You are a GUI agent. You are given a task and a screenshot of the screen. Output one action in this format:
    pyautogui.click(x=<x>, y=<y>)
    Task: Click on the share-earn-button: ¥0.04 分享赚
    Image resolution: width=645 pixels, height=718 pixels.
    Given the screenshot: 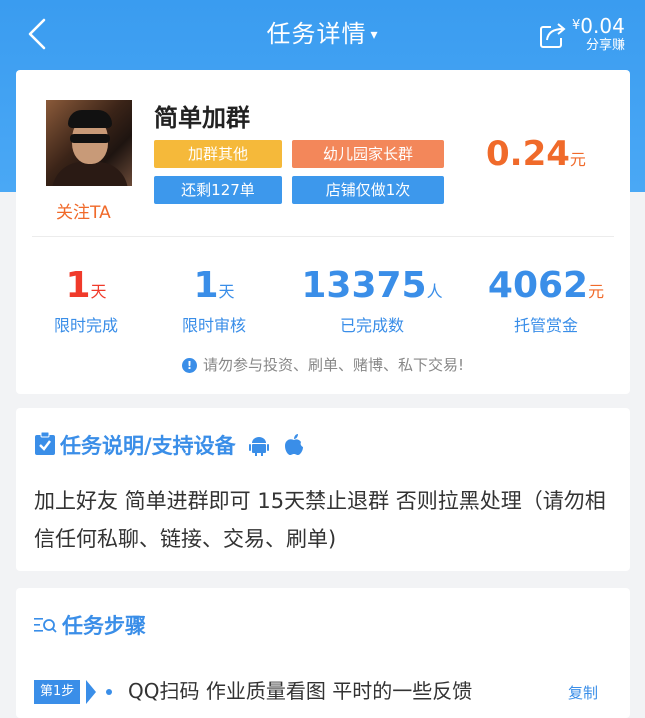 What is the action you would take?
    pyautogui.click(x=588, y=36)
    